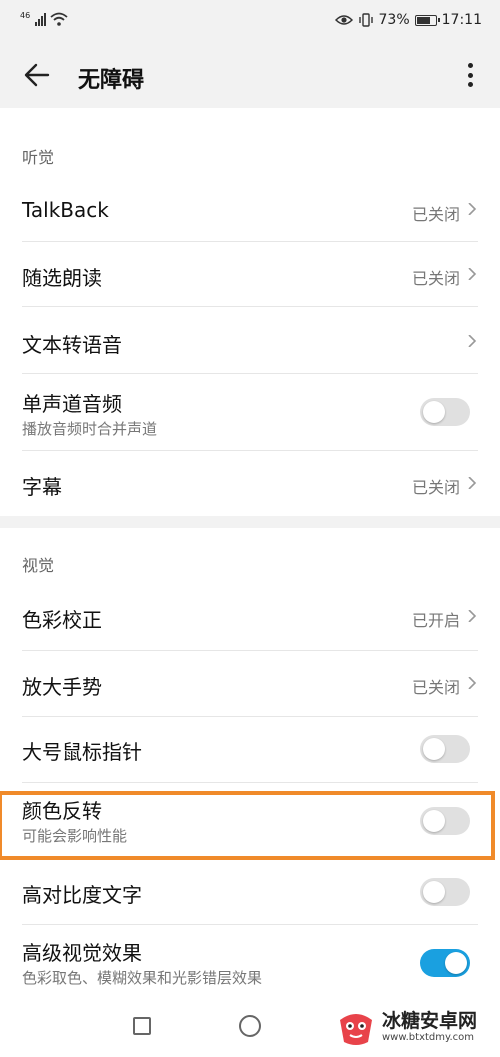 The height and width of the screenshot is (1057, 500). Describe the element at coordinates (435, 620) in the screenshot. I see `row-value: 已开启` at that location.